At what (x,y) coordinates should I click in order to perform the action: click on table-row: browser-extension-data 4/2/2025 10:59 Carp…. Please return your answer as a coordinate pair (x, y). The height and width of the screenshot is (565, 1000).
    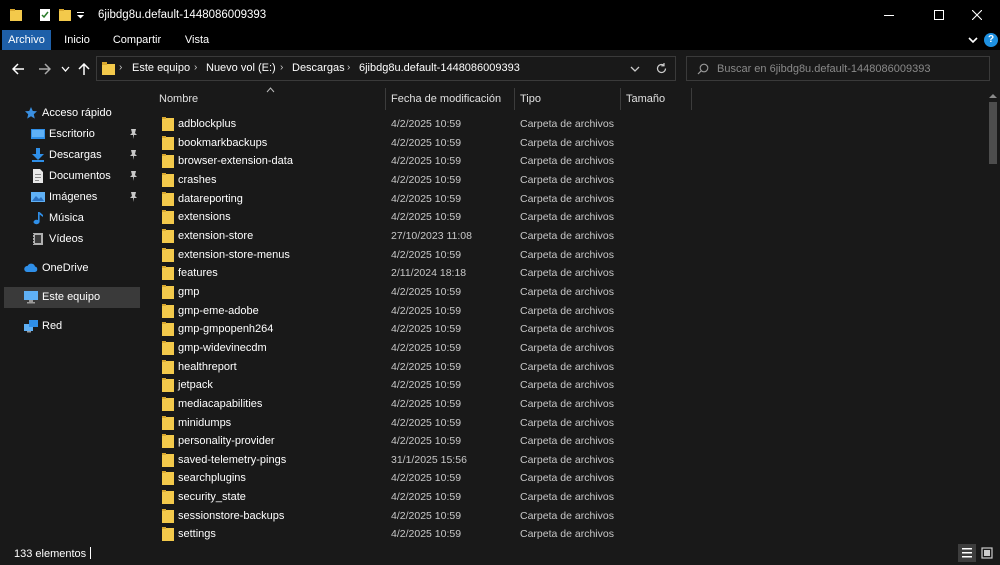
    Looking at the image, I should click on (567, 161).